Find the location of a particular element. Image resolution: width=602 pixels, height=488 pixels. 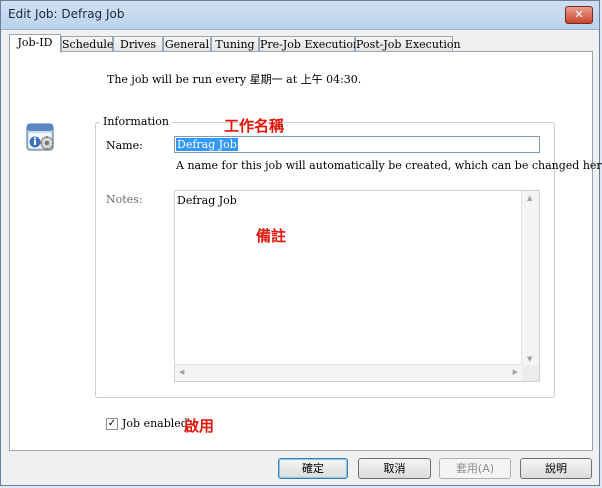

tab-job-id: Job-ID is located at coordinates (35, 43).